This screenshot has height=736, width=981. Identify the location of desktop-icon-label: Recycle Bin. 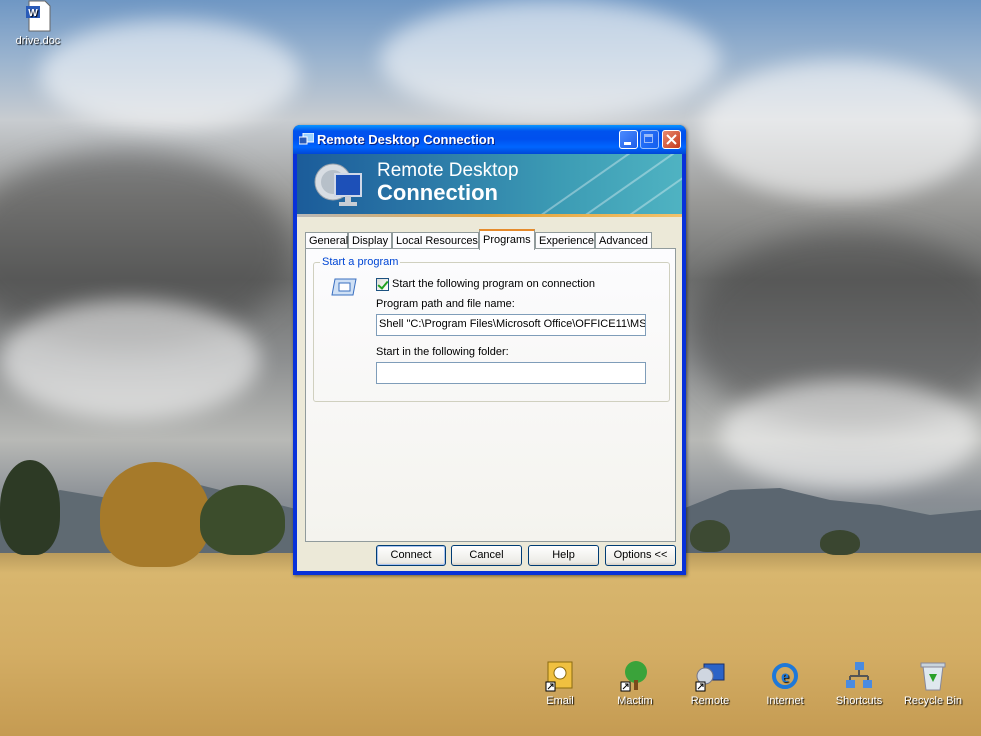
(933, 701).